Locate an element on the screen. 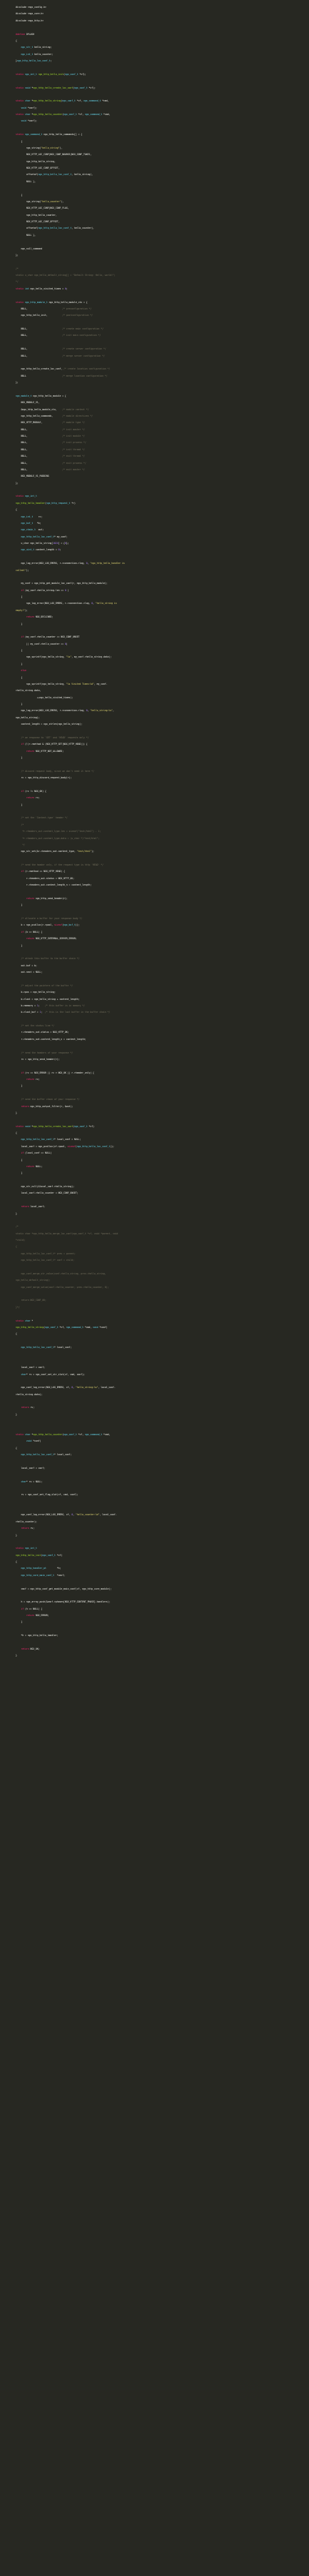  code-token: ngx_http_hello_counter, is located at coordinates (36, 215).